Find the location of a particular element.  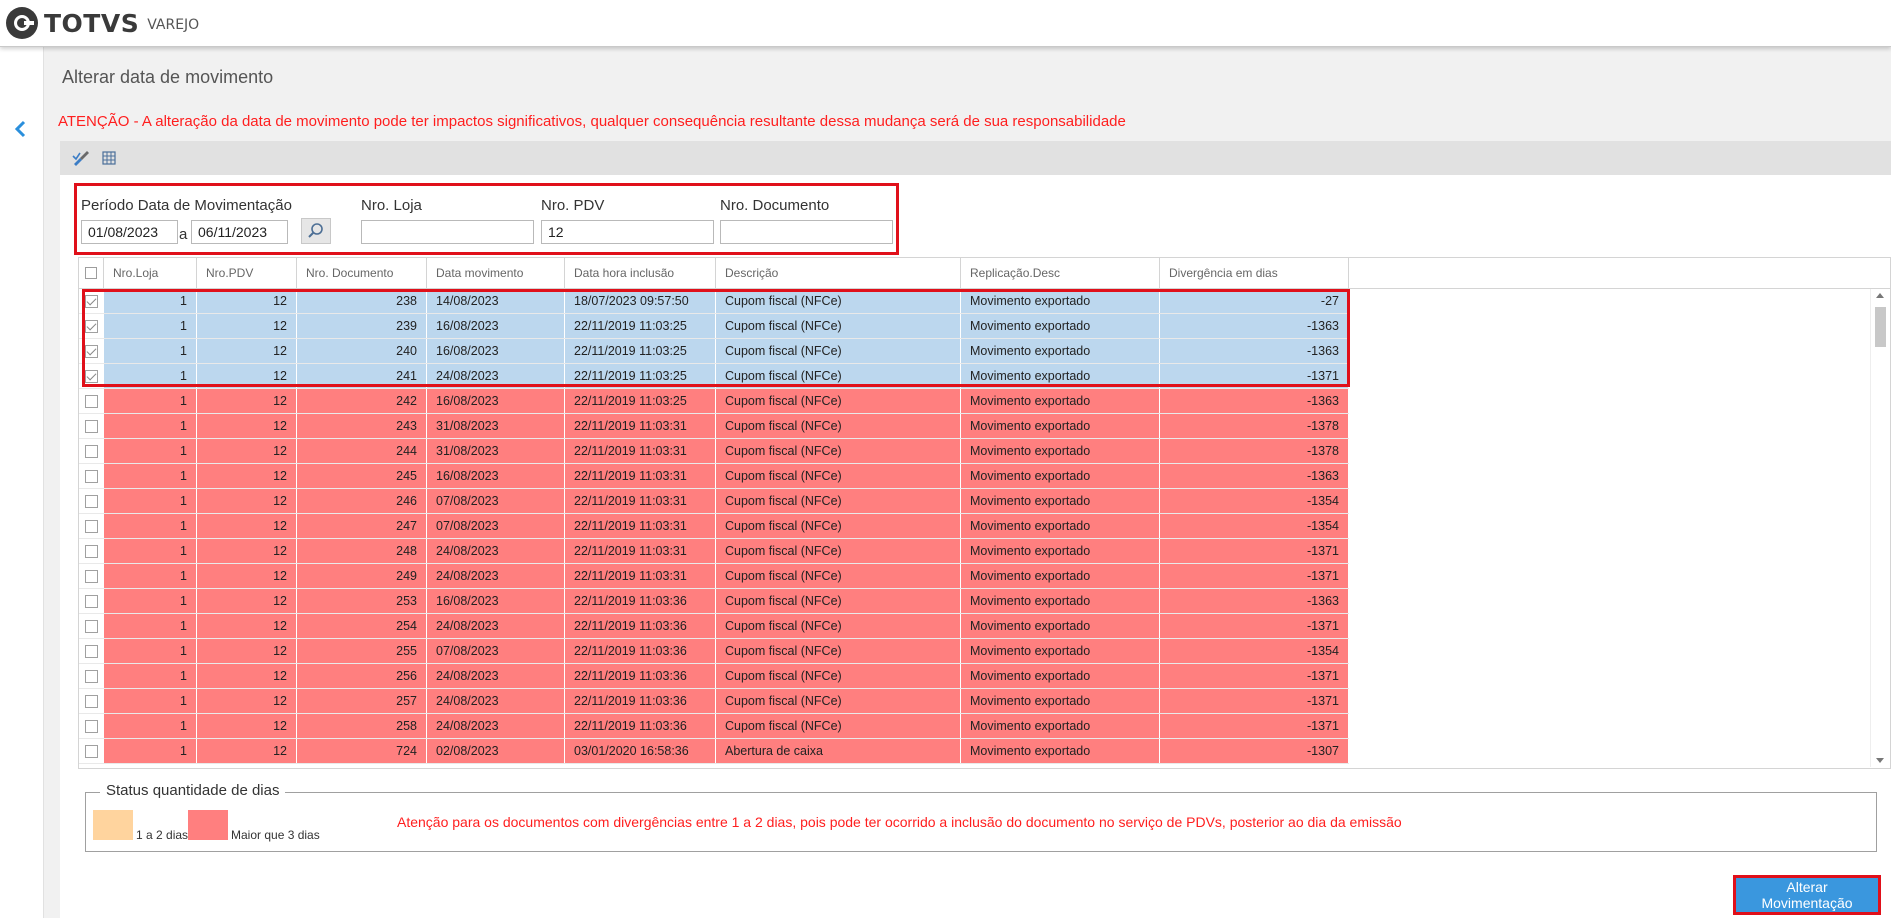

cell-data-movimento: 31/08/2023 is located at coordinates (496, 426).